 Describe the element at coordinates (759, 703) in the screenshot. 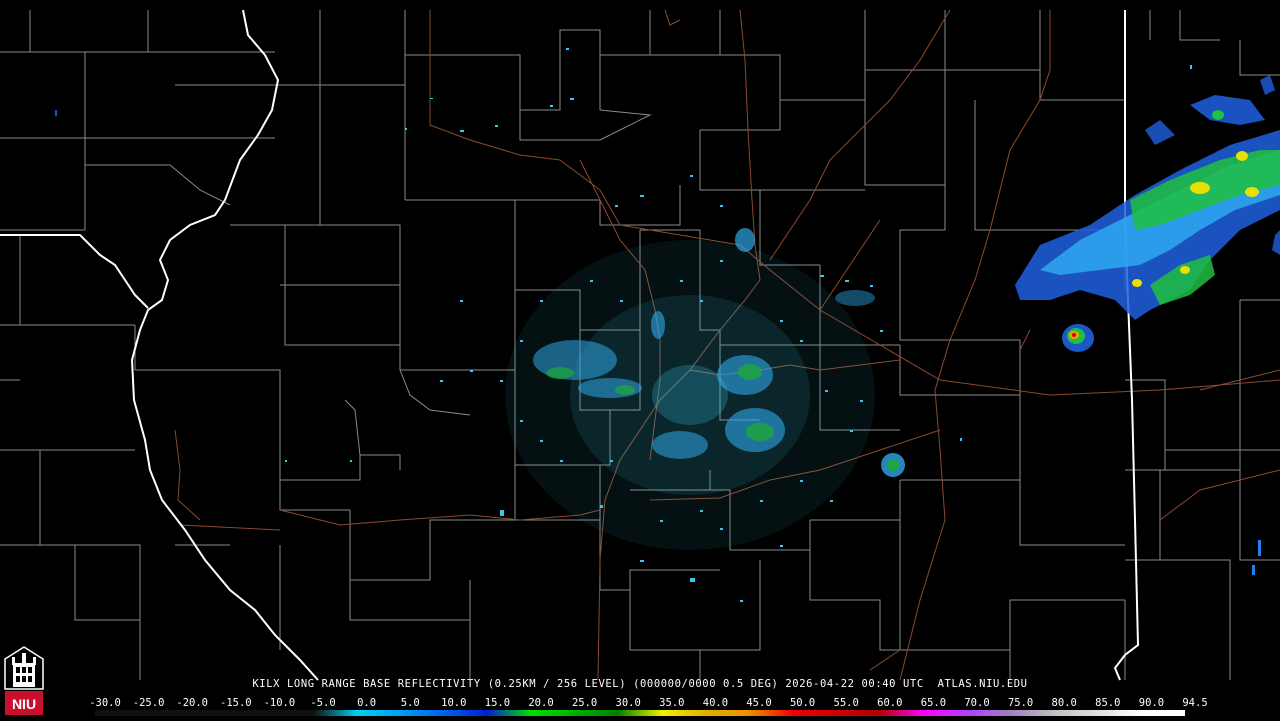

I see `scale-label: 45.0` at that location.